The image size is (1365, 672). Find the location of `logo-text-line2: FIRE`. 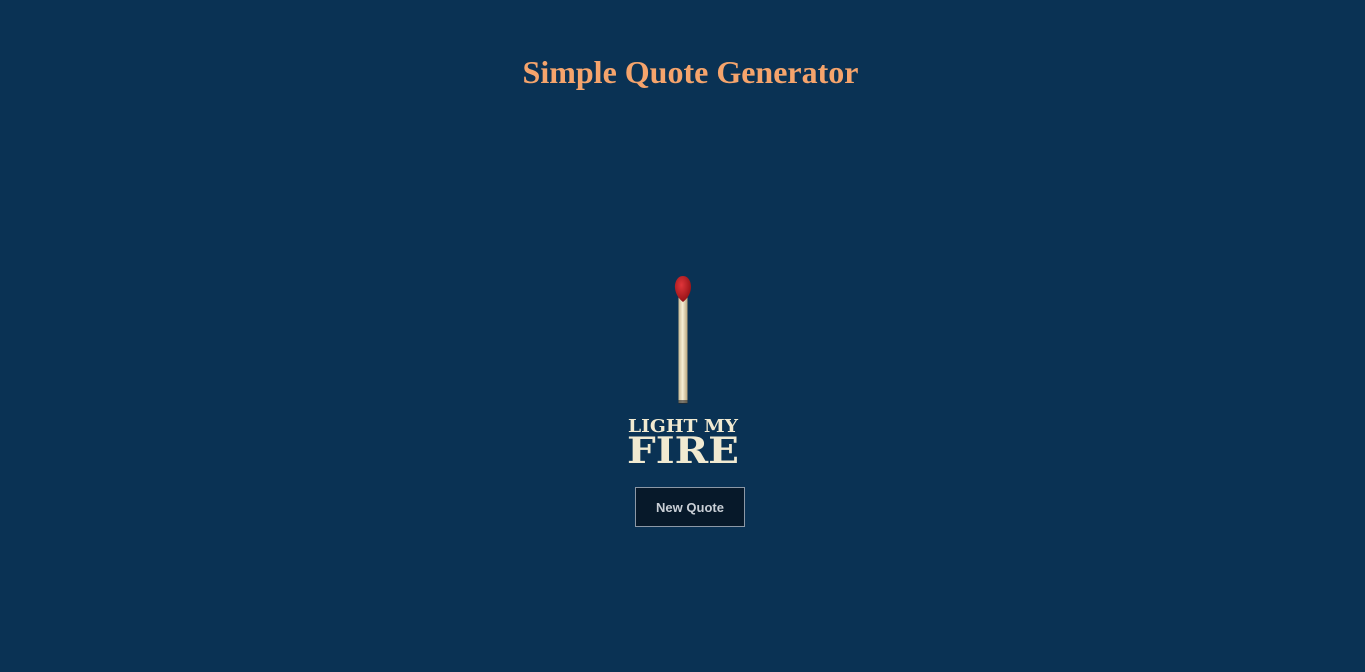

logo-text-line2: FIRE is located at coordinates (683, 450).